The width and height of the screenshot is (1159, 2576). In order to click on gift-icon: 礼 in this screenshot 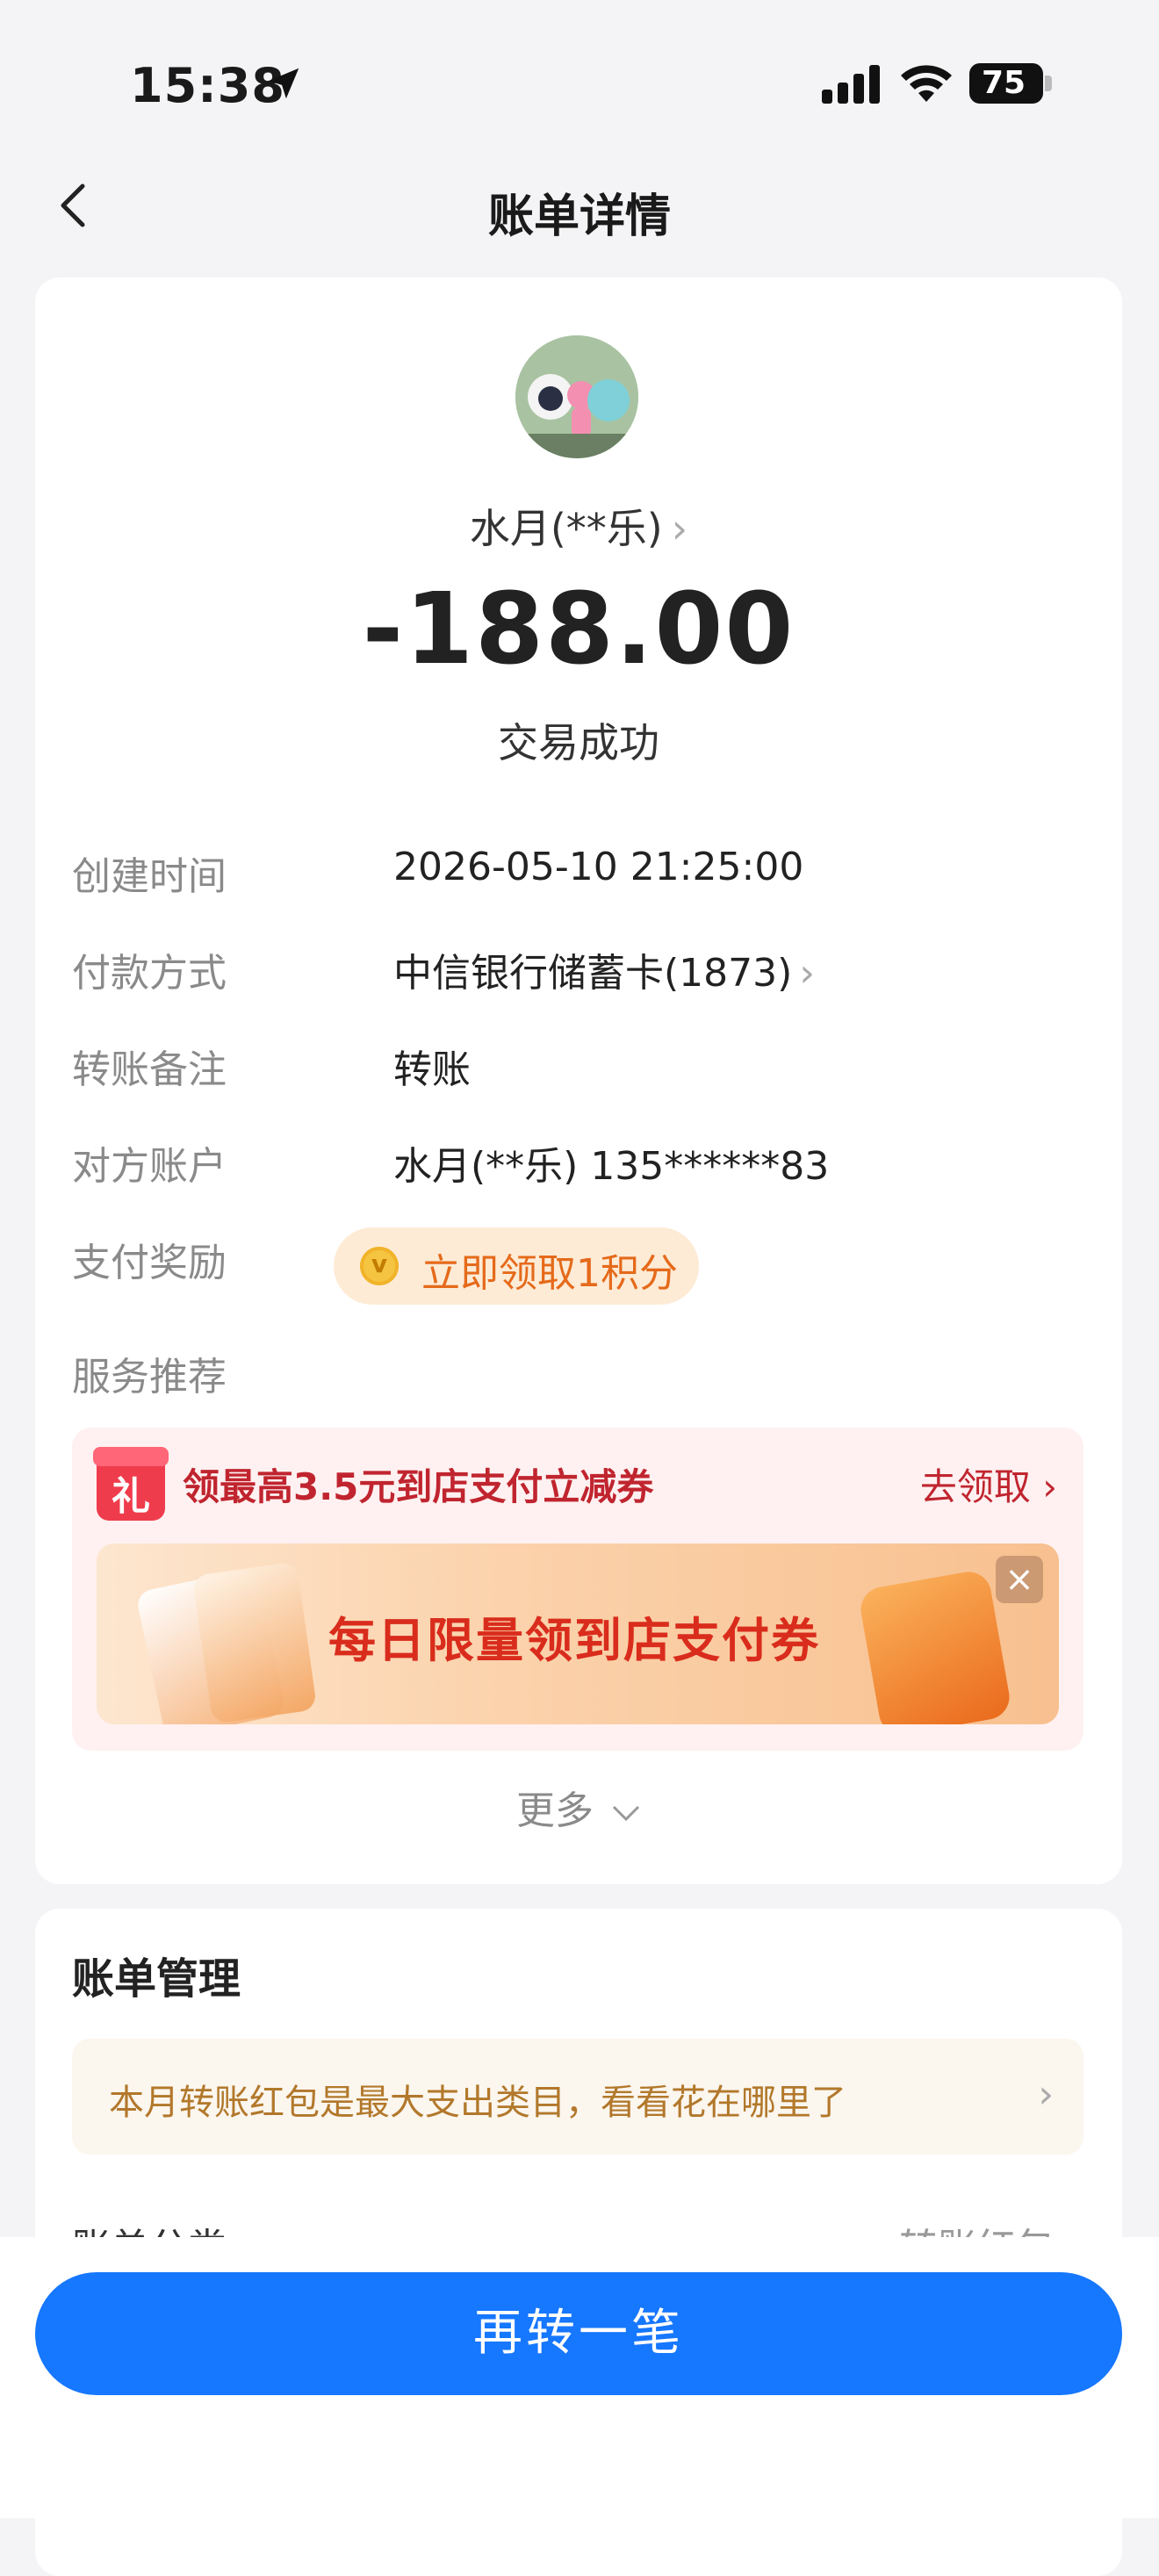, I will do `click(131, 1484)`.